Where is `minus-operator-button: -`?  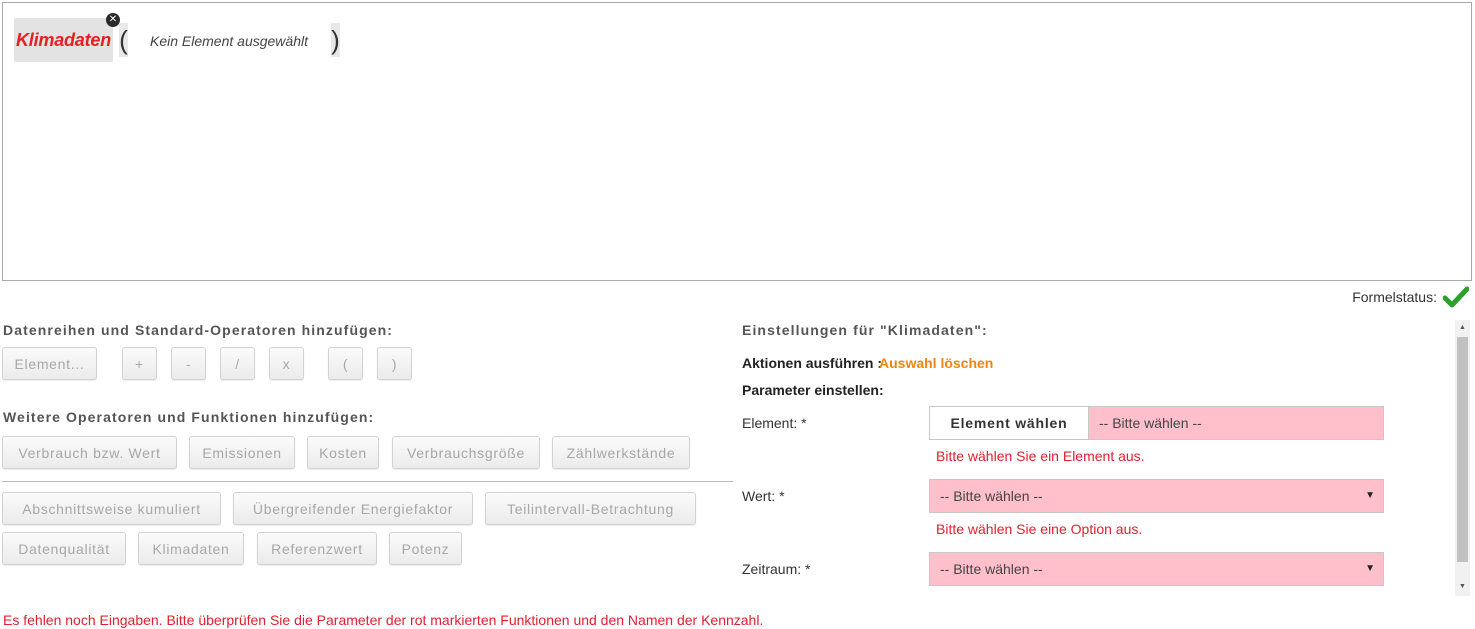 minus-operator-button: - is located at coordinates (188, 363).